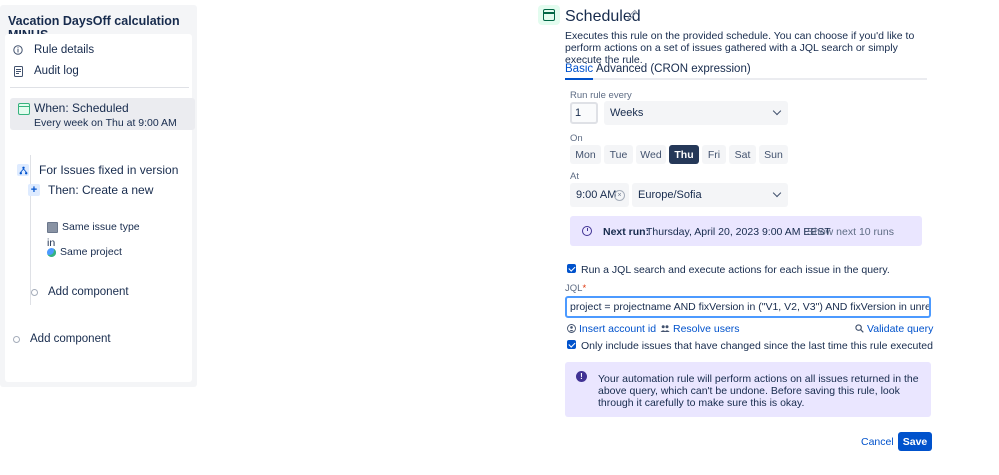 The image size is (999, 475). I want to click on jql-label-text: JQL, so click(574, 288).